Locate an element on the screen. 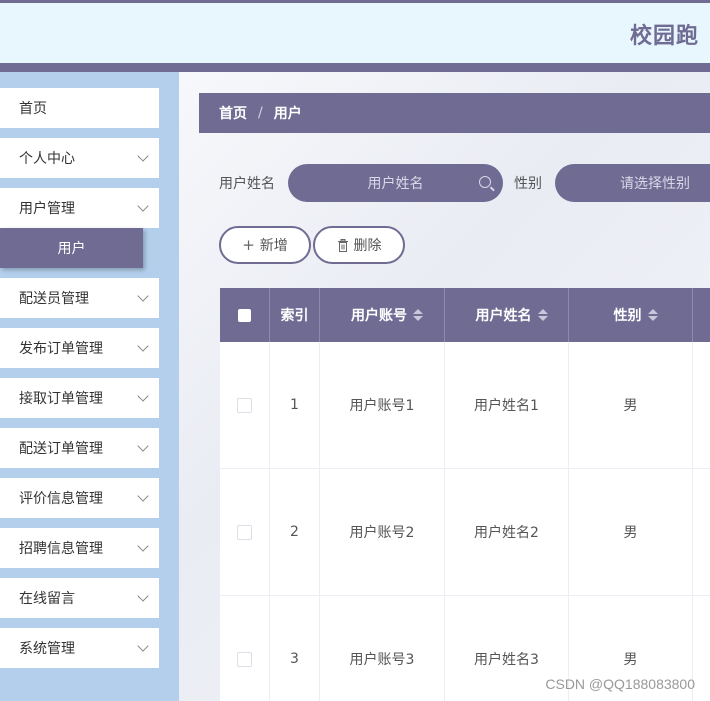 The image size is (710, 701). name-search-input: 用户姓名 is located at coordinates (395, 183).